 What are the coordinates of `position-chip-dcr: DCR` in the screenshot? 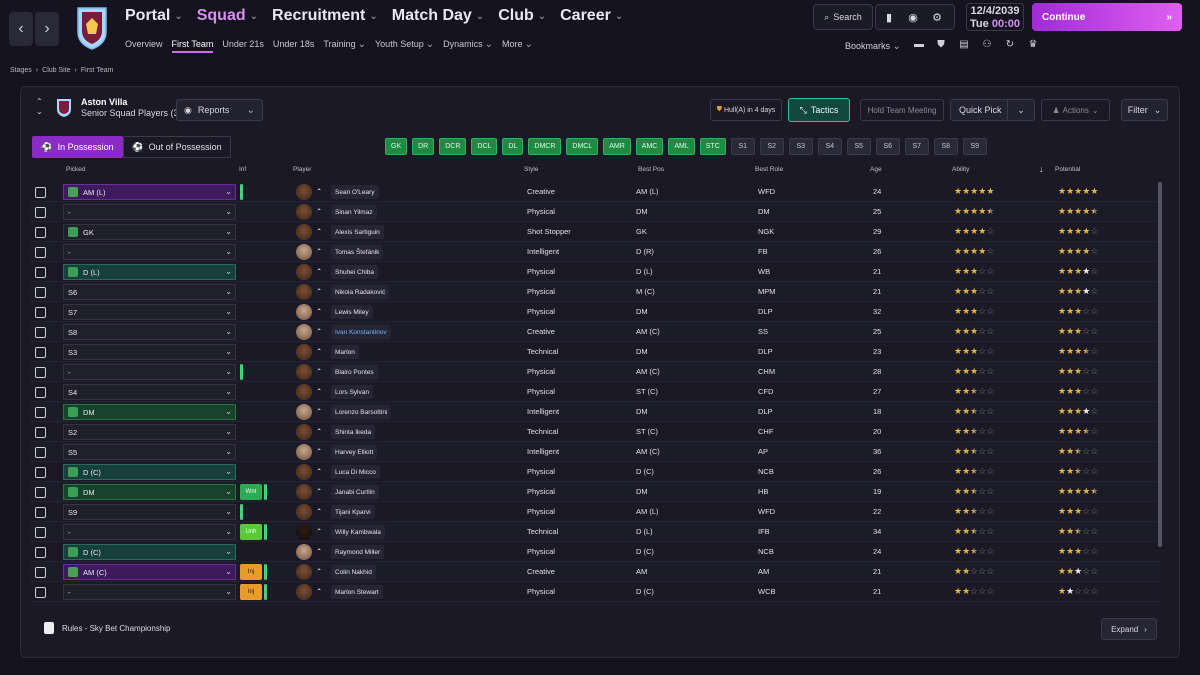 It's located at (453, 146).